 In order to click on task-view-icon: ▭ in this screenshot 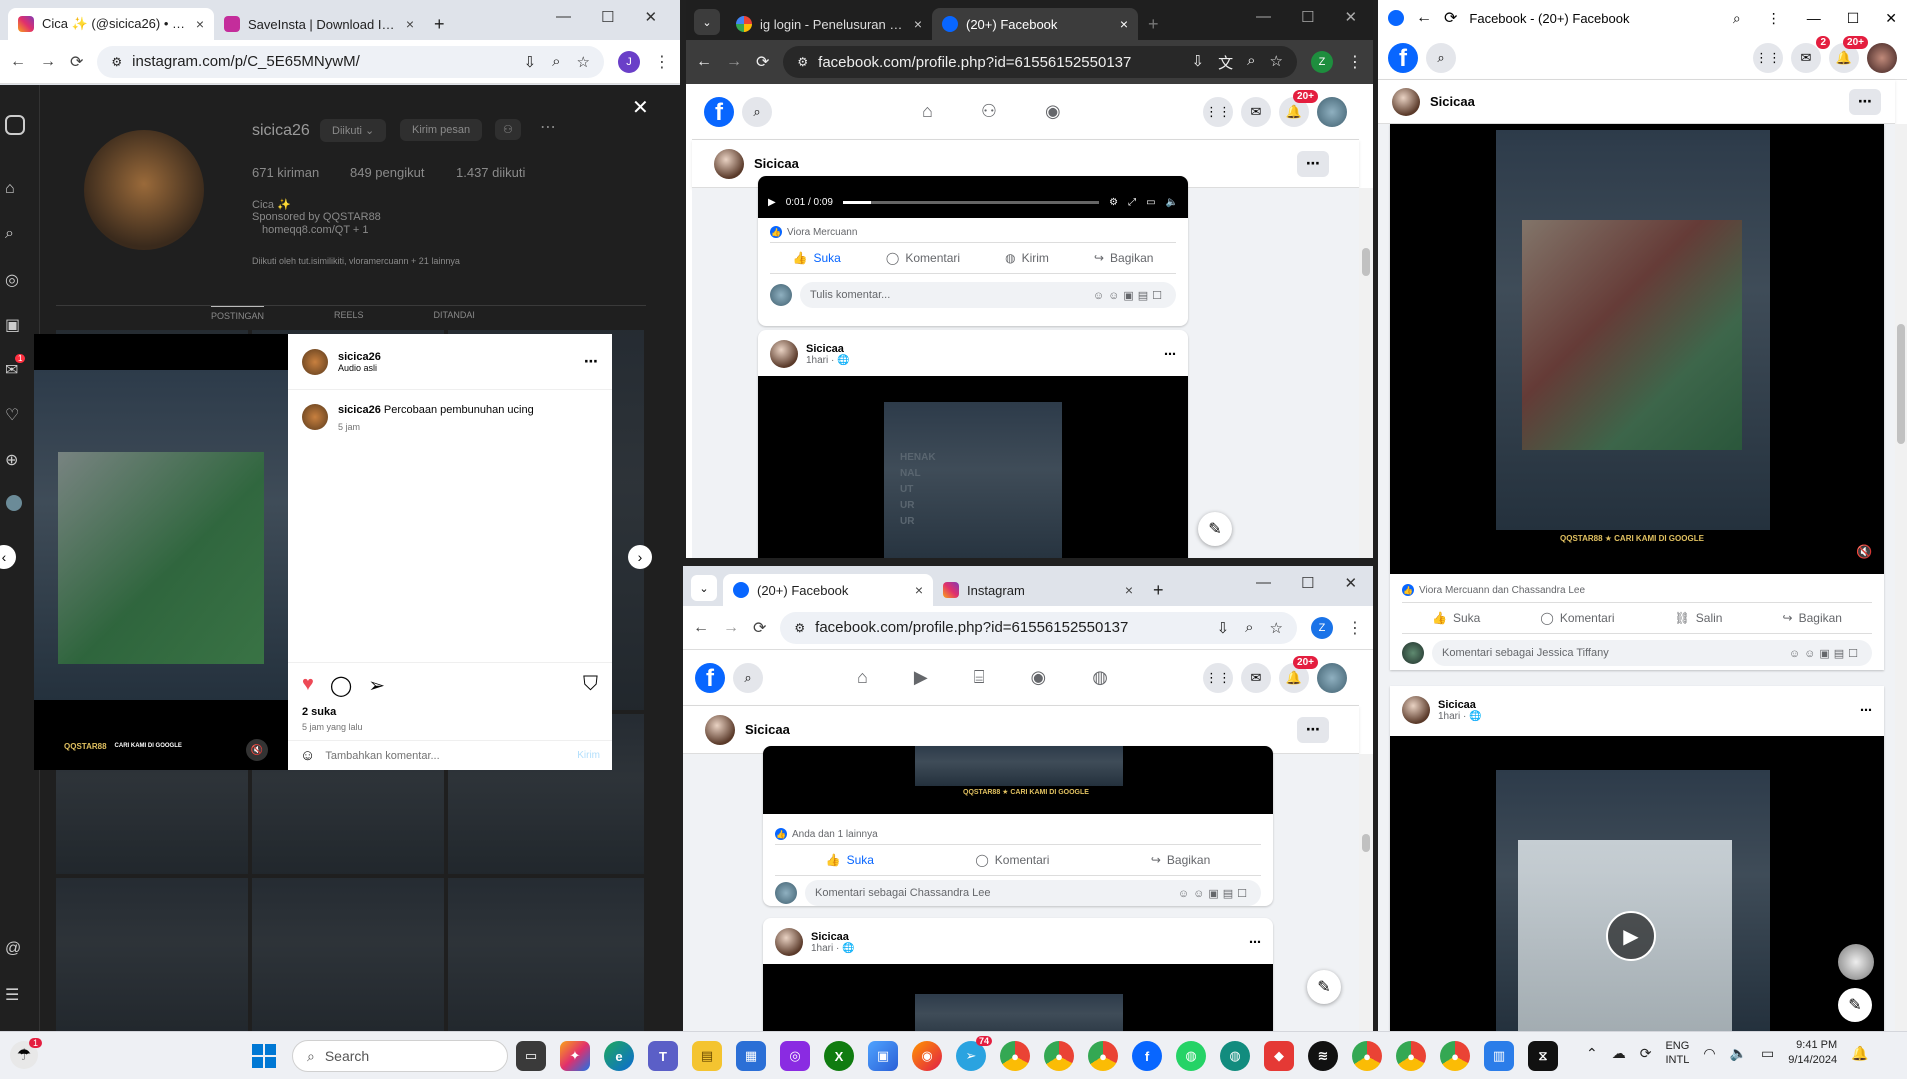, I will do `click(531, 1056)`.